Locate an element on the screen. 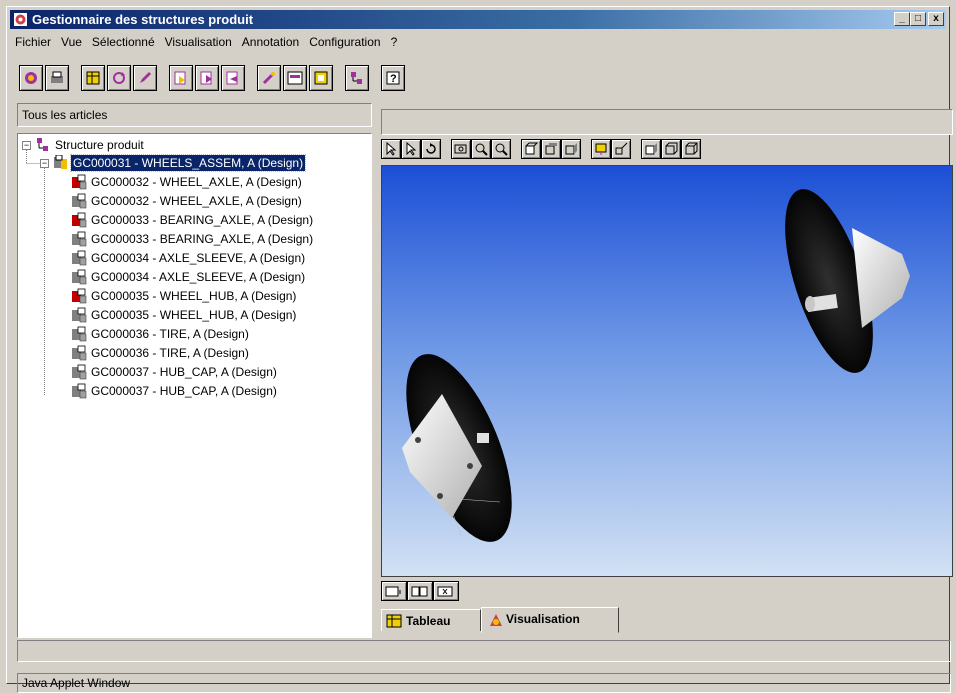  table-tool-button is located at coordinates (93, 78).